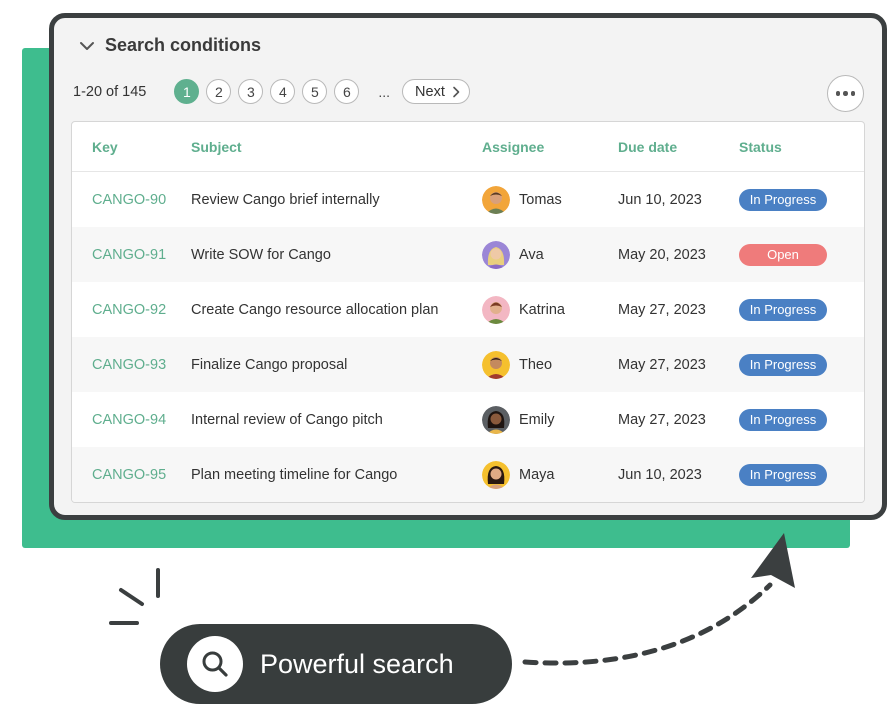 This screenshot has width=896, height=716. Describe the element at coordinates (430, 91) in the screenshot. I see `next-label: Next` at that location.